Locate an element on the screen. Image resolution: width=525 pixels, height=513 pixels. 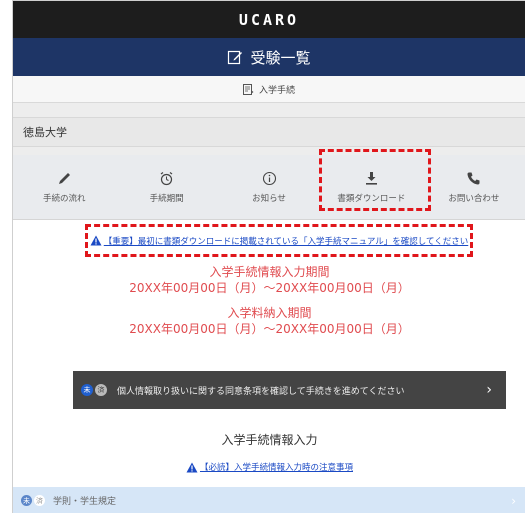
menu-item-label: 書類ダウンロード is located at coordinates (371, 198).